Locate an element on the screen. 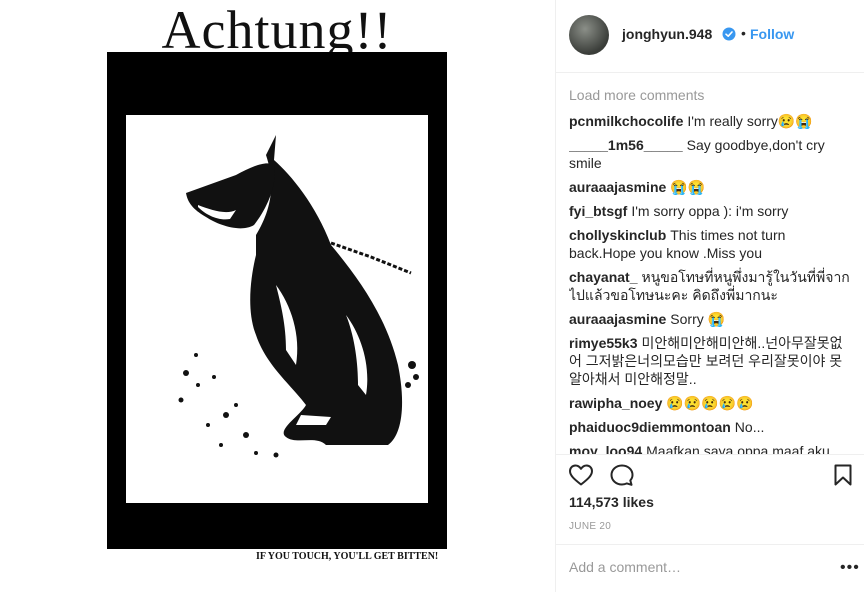 Image resolution: width=864 pixels, height=593 pixels. add-comment-bar: ••• is located at coordinates (710, 568).